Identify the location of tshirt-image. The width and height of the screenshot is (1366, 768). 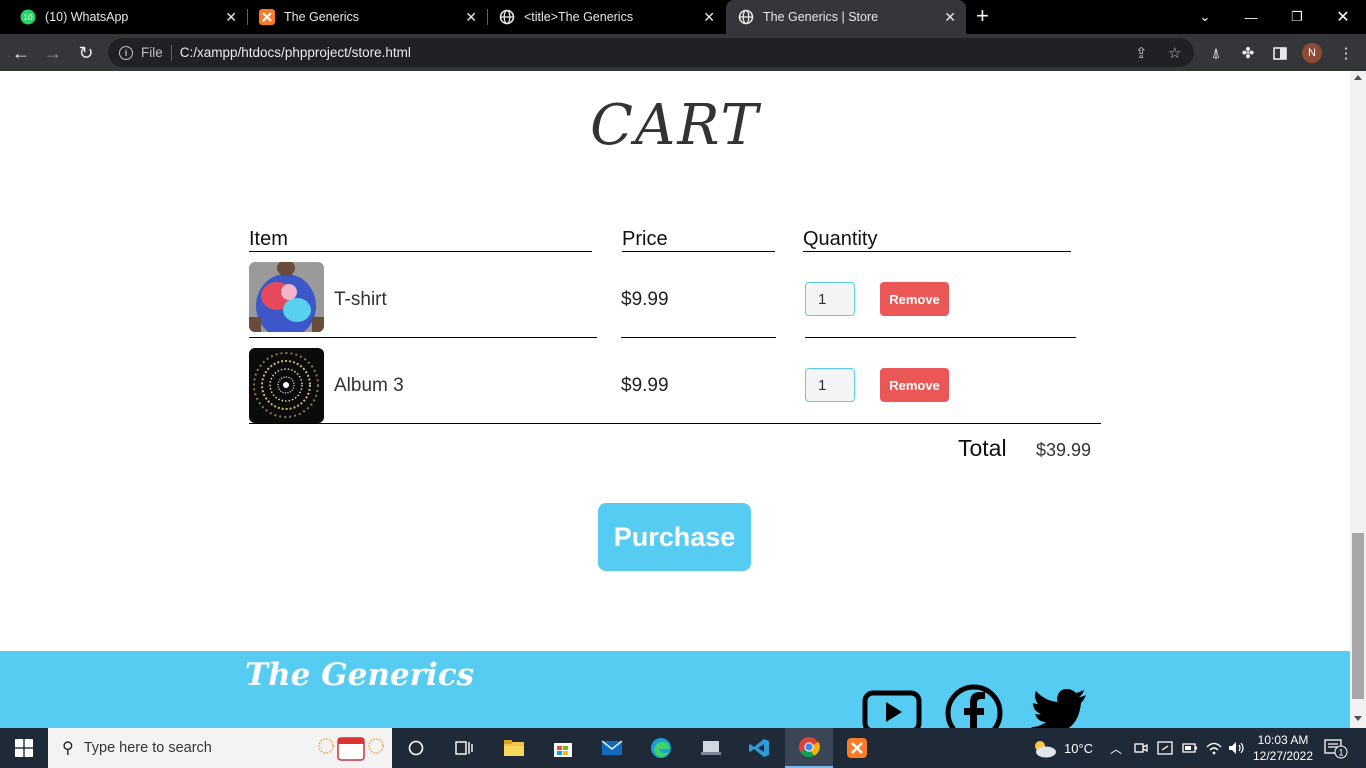
(286, 297).